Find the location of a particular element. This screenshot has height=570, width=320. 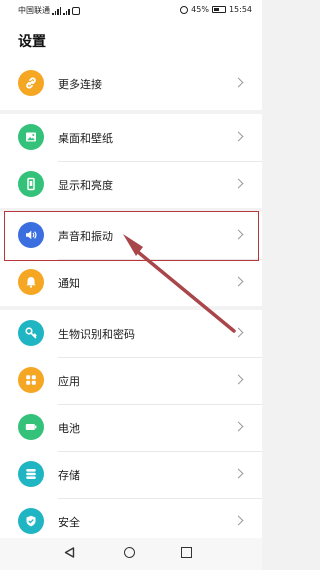

phone-icon is located at coordinates (31, 184).